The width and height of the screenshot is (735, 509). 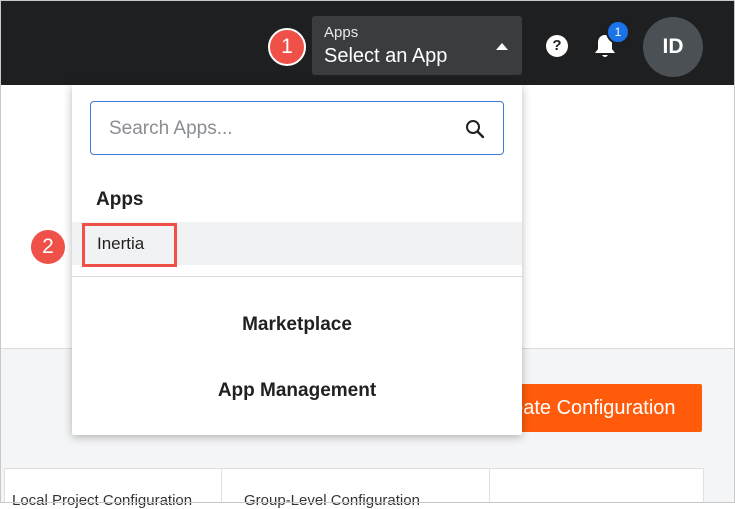 I want to click on marketplace-link: Marketplace, so click(x=297, y=325).